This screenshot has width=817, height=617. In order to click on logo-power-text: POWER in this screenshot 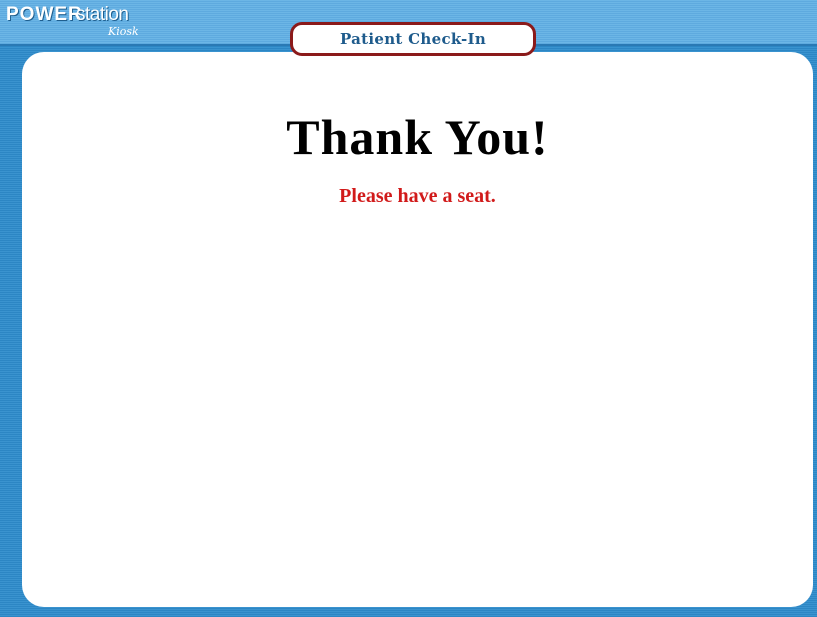, I will do `click(44, 14)`.